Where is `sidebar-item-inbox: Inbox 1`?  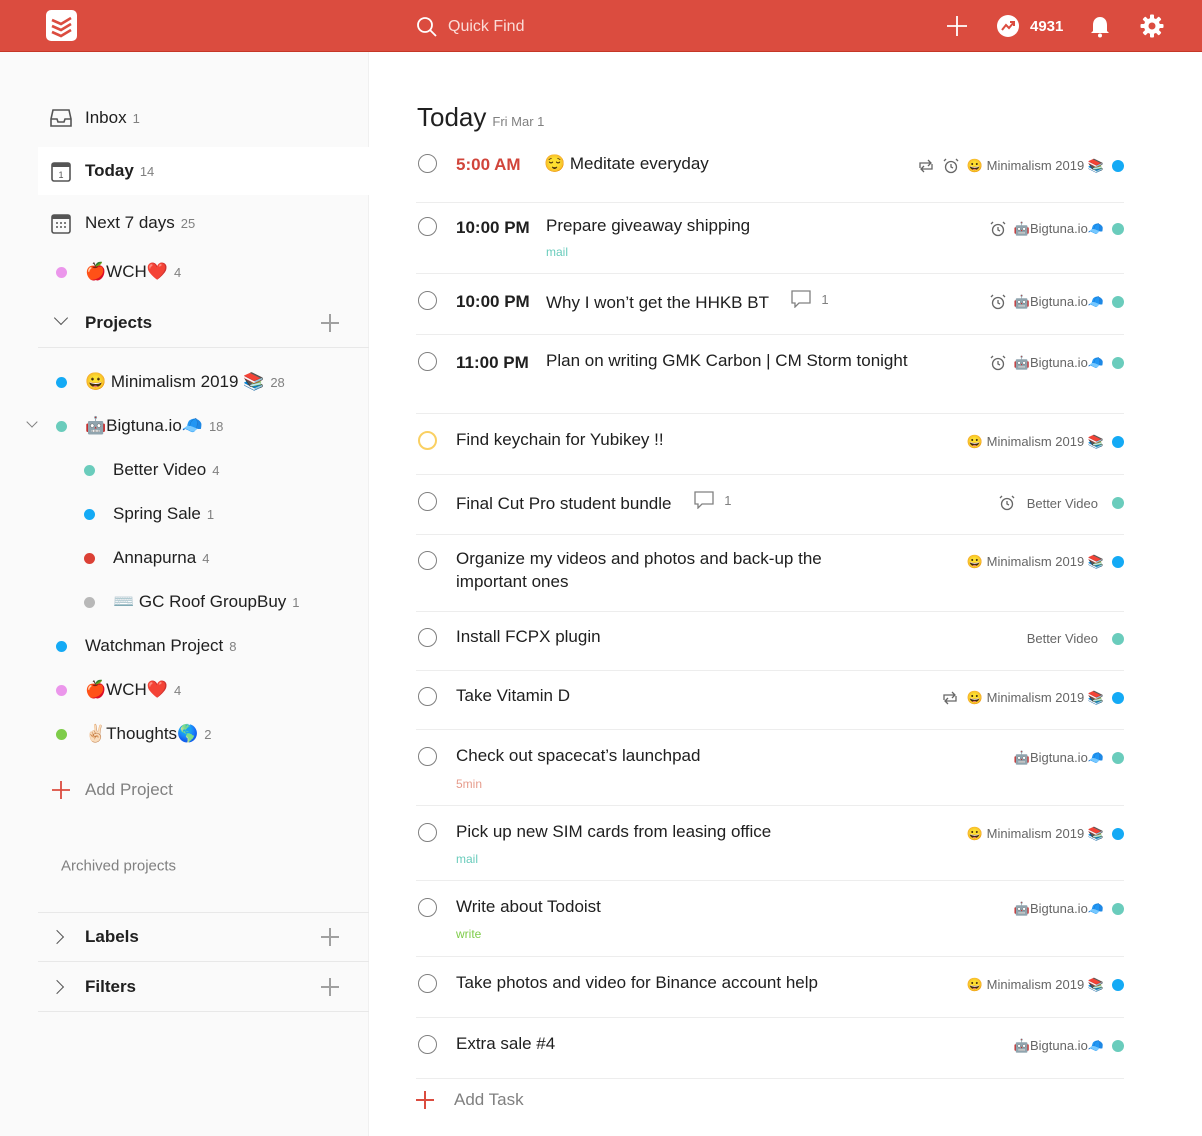
sidebar-item-inbox: Inbox 1 is located at coordinates (203, 118).